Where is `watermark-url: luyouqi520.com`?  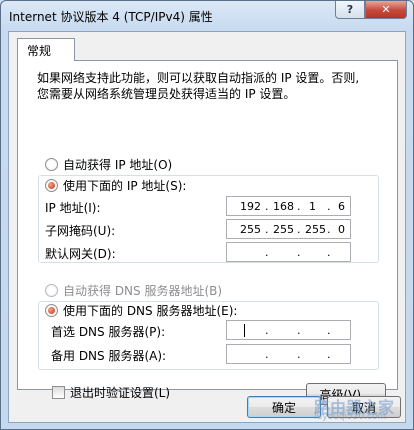 watermark-url: luyouqi520.com is located at coordinates (350, 417).